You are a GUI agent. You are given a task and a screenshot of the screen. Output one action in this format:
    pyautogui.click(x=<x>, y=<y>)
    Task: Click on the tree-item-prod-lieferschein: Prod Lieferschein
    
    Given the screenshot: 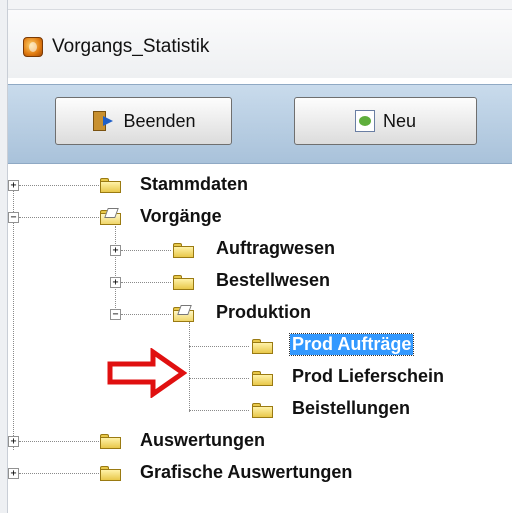 What is the action you would take?
    pyautogui.click(x=368, y=376)
    